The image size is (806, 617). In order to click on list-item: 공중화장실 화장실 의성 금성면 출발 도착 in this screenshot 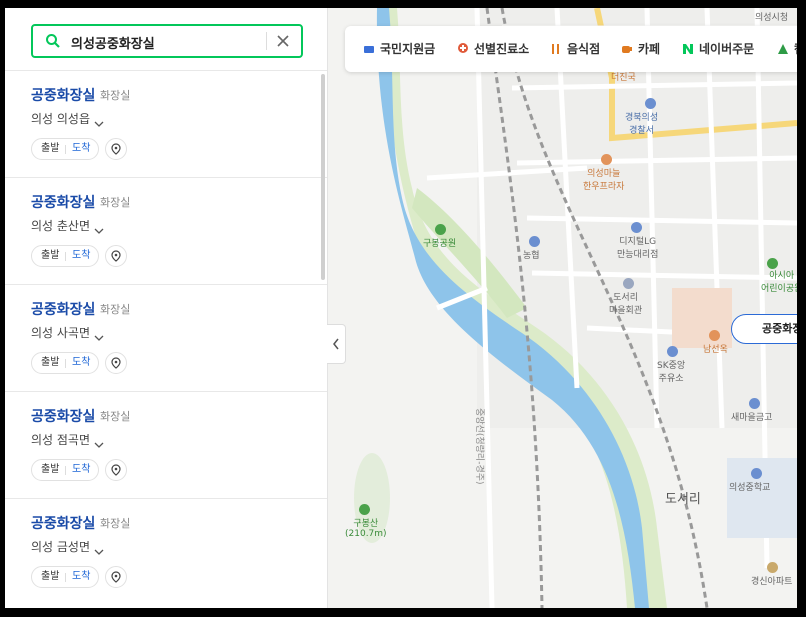, I will do `click(166, 551)`.